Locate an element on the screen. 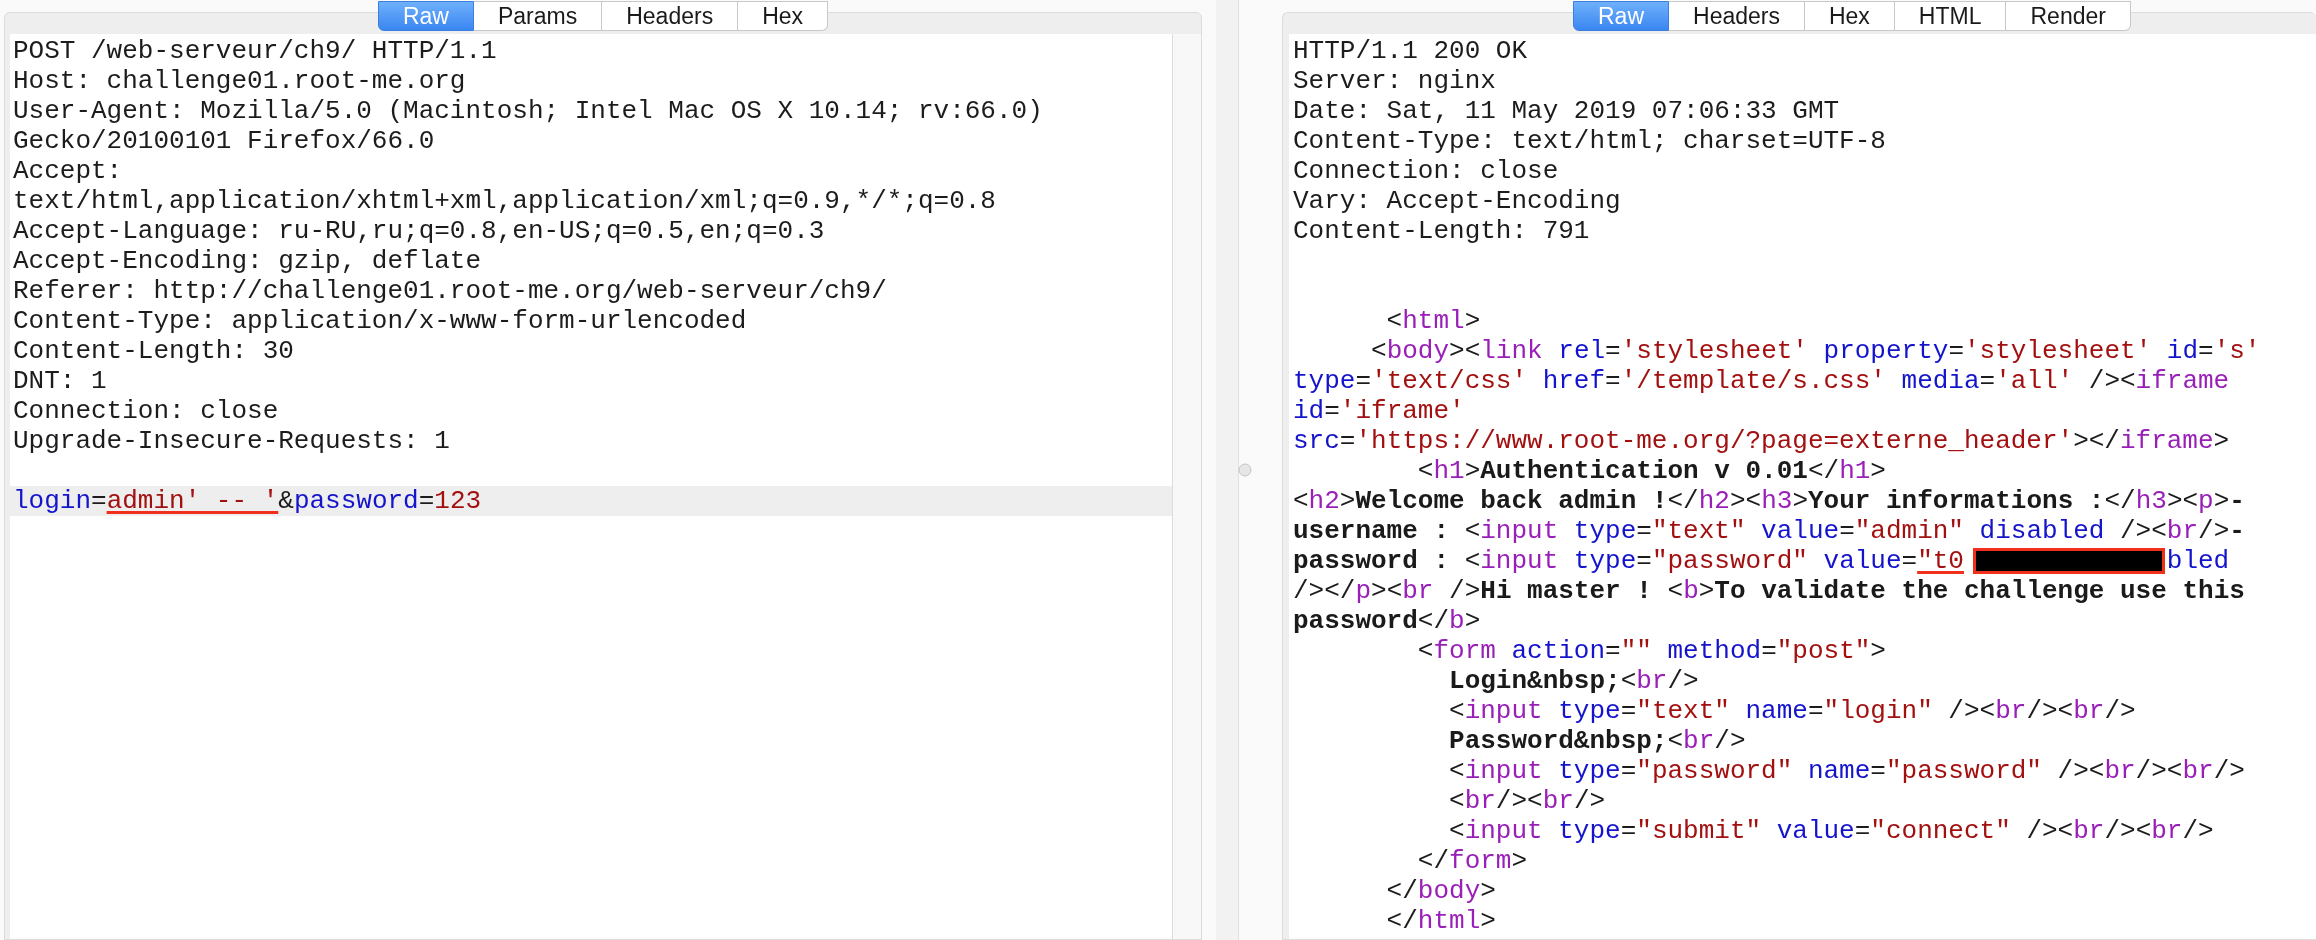 The width and height of the screenshot is (2316, 940). code-line: Upgrade-Insecure-Requests: 1 is located at coordinates (231, 441).